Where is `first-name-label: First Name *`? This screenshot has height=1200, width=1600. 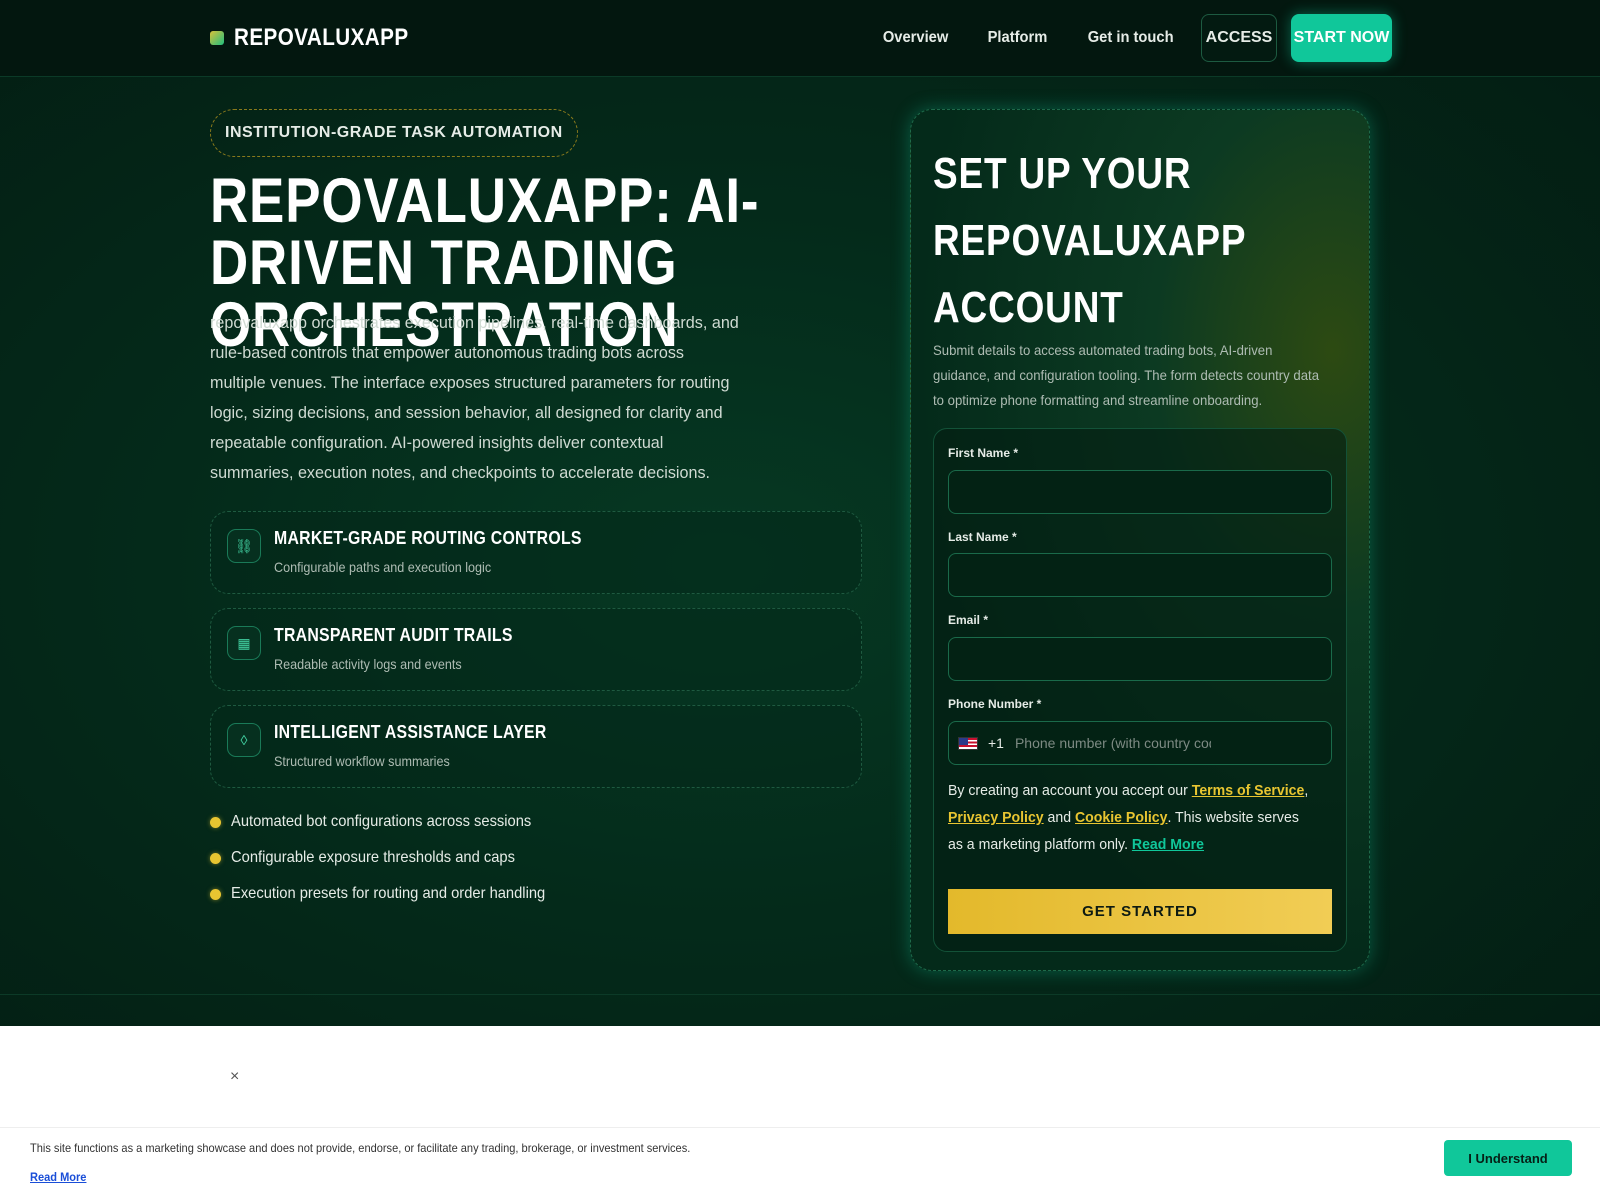
first-name-label: First Name * is located at coordinates (983, 453).